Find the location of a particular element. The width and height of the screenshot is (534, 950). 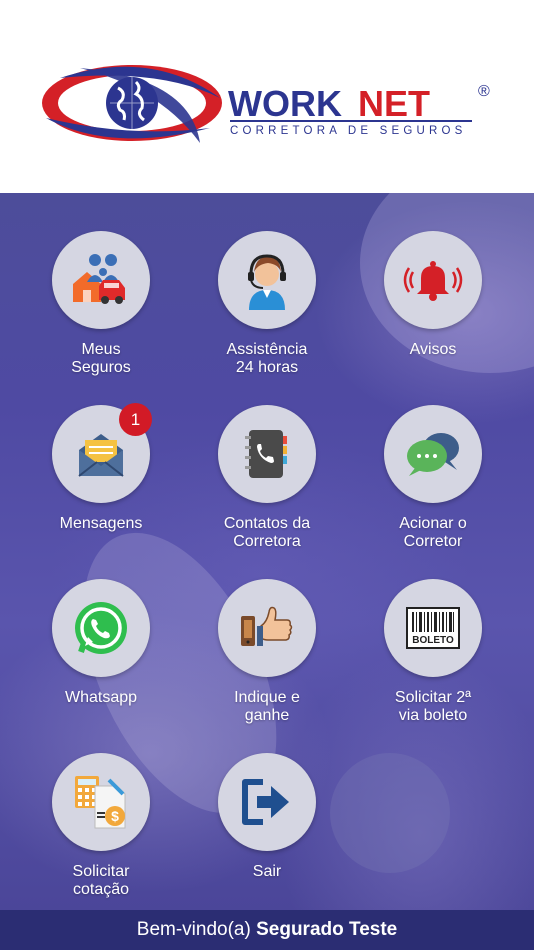

worknet-logo: WORK NET ® CORRETORA DE SEGUROS is located at coordinates (266, 104).